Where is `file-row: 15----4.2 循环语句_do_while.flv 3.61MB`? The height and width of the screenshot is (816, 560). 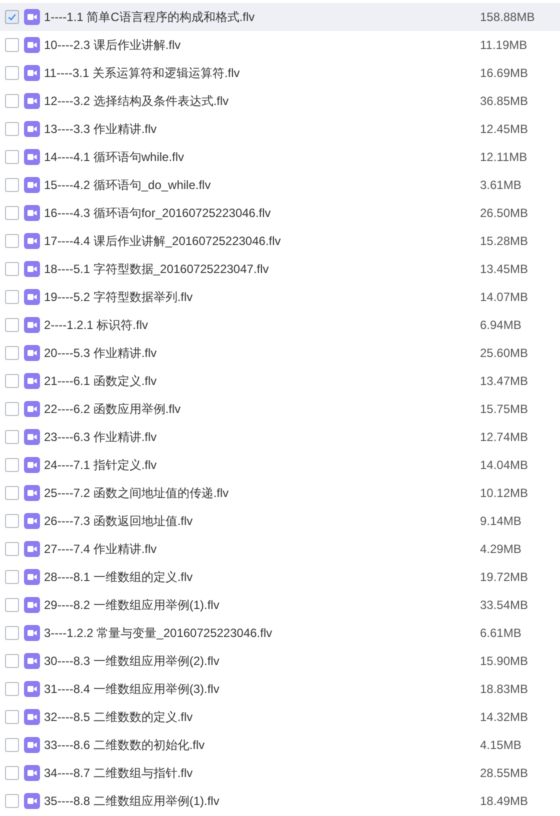 file-row: 15----4.2 循环语句_do_while.flv 3.61MB is located at coordinates (280, 185).